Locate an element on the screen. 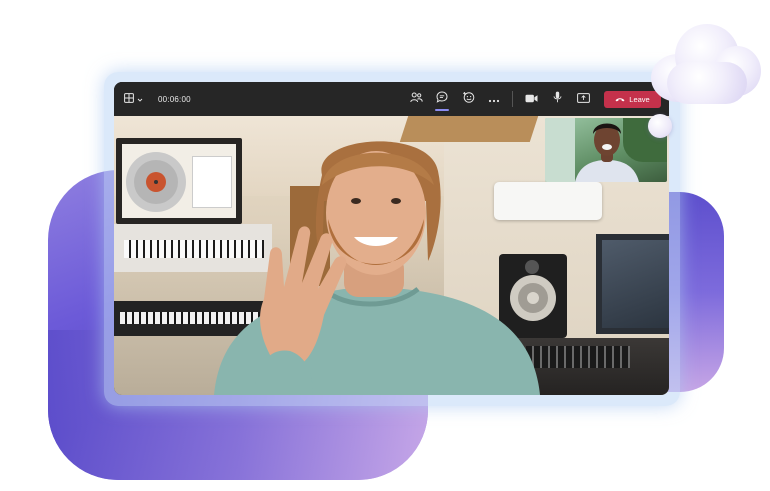  reactions-icon is located at coordinates (468, 99).